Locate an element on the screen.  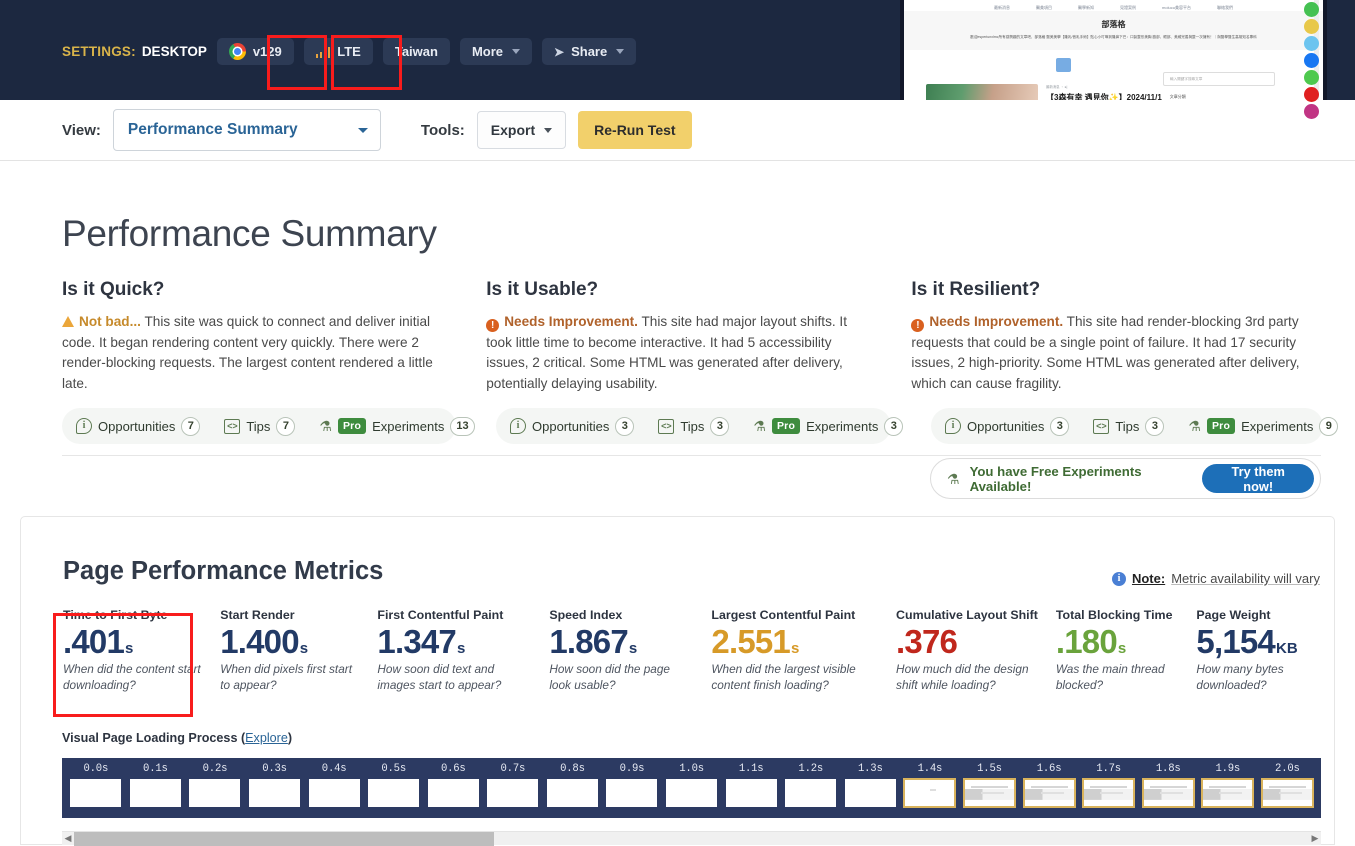
tips-badge: <> Tips 7 is located at coordinates (260, 426).